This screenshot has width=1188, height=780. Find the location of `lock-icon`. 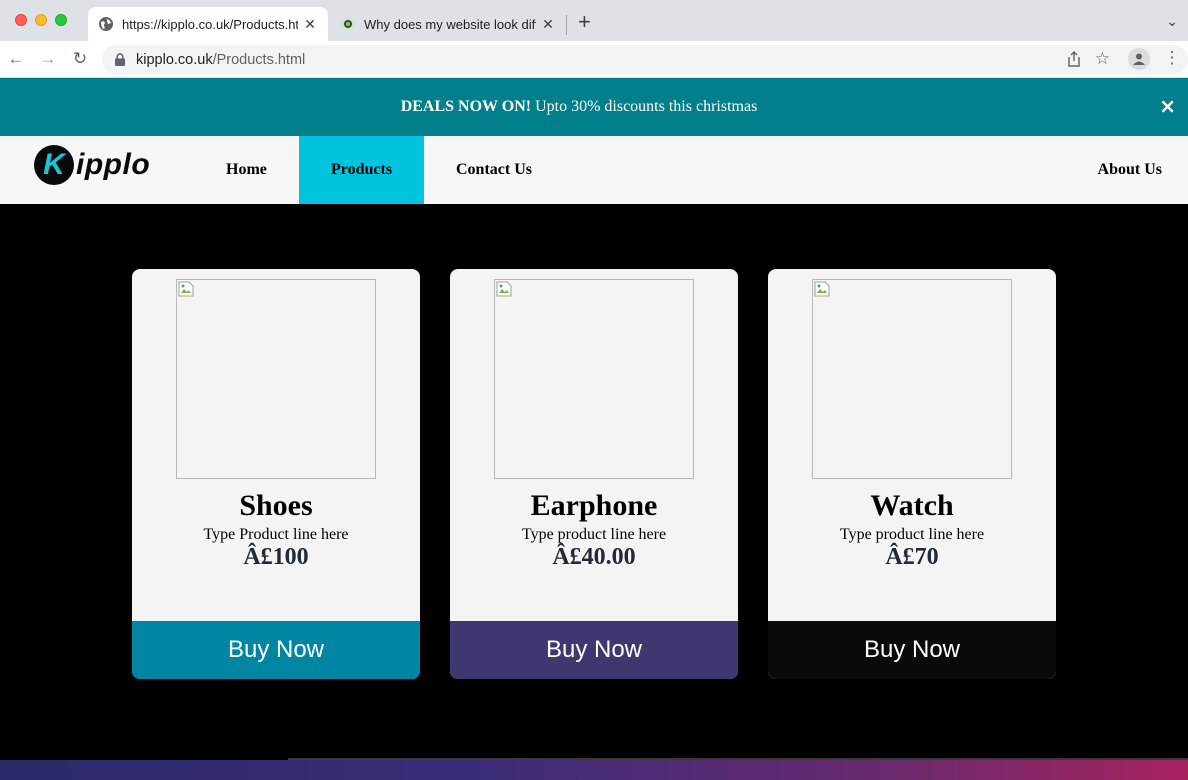

lock-icon is located at coordinates (120, 59).